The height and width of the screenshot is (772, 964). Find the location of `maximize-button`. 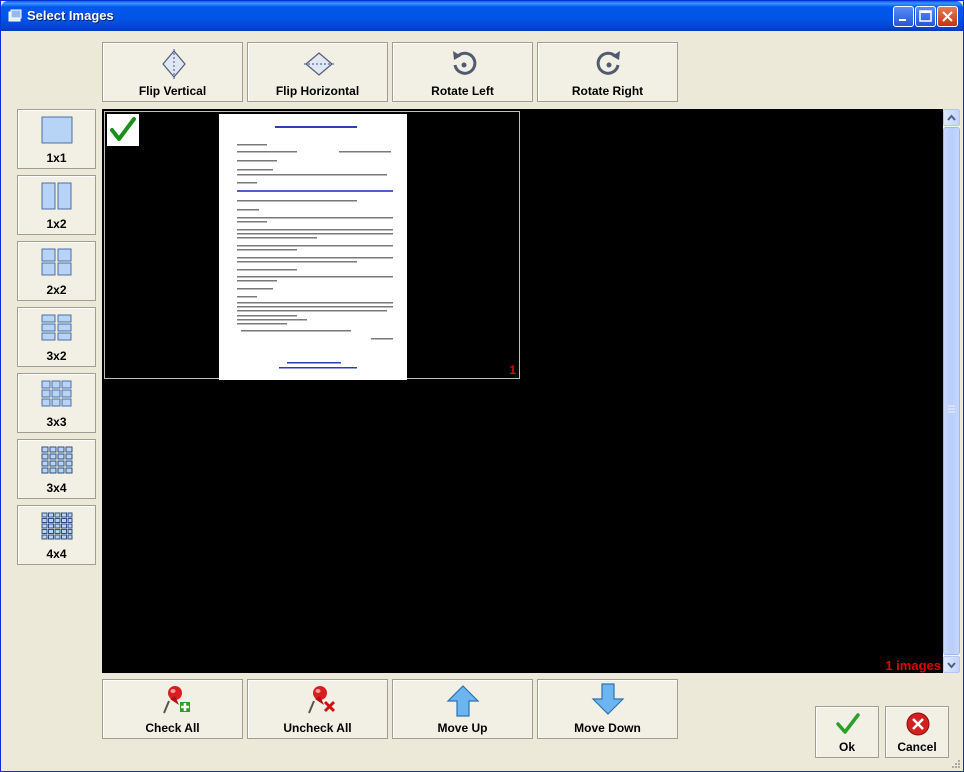

maximize-button is located at coordinates (925, 16).